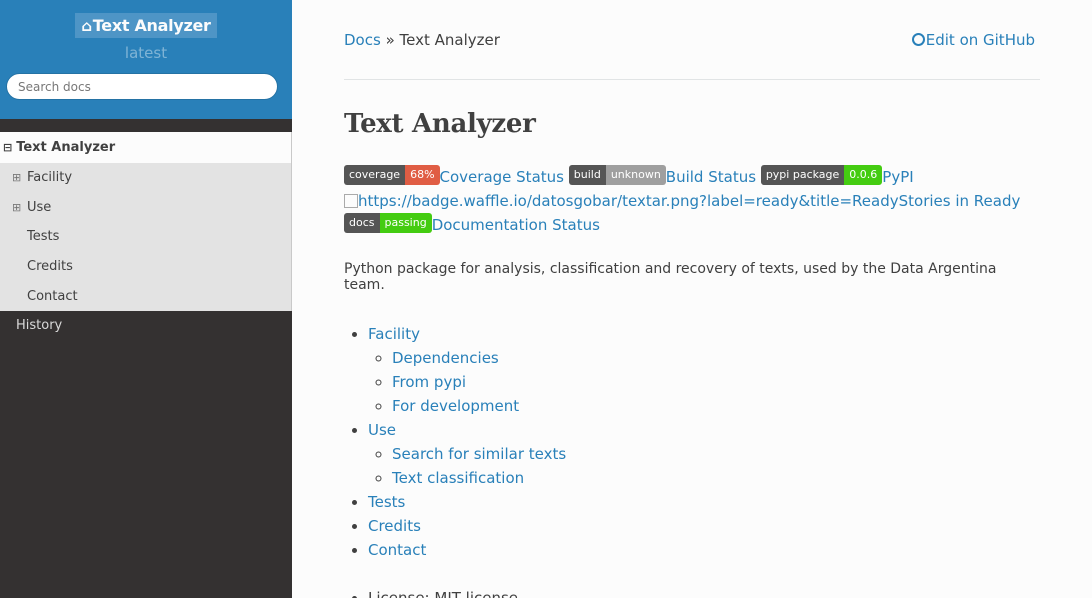 This screenshot has height=598, width=1092. Describe the element at coordinates (918, 39) in the screenshot. I see `github-icon` at that location.